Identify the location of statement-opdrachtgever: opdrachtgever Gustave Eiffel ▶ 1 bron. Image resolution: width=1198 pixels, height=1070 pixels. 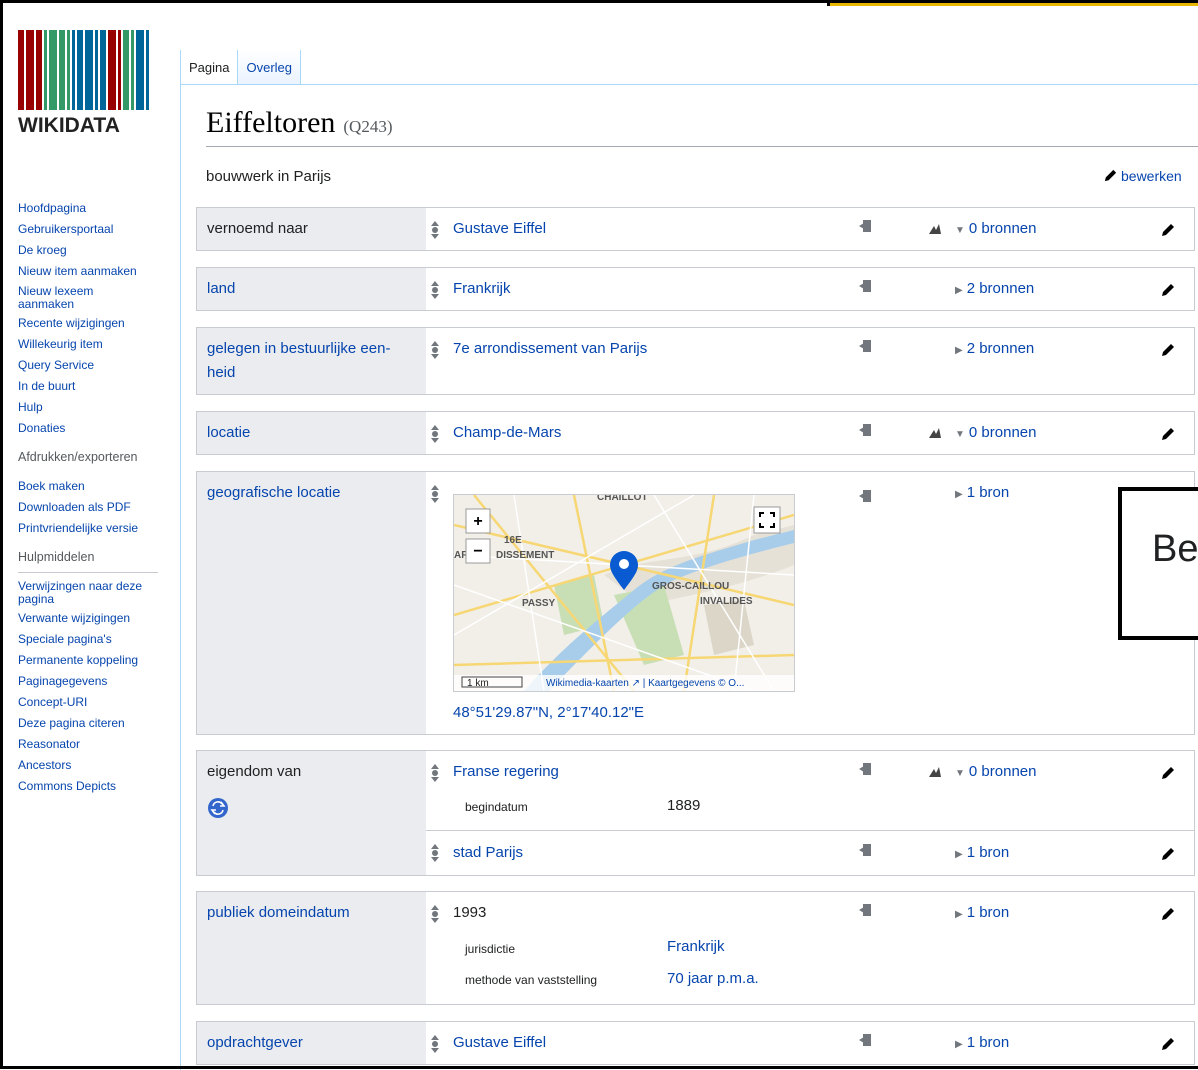
(695, 1043).